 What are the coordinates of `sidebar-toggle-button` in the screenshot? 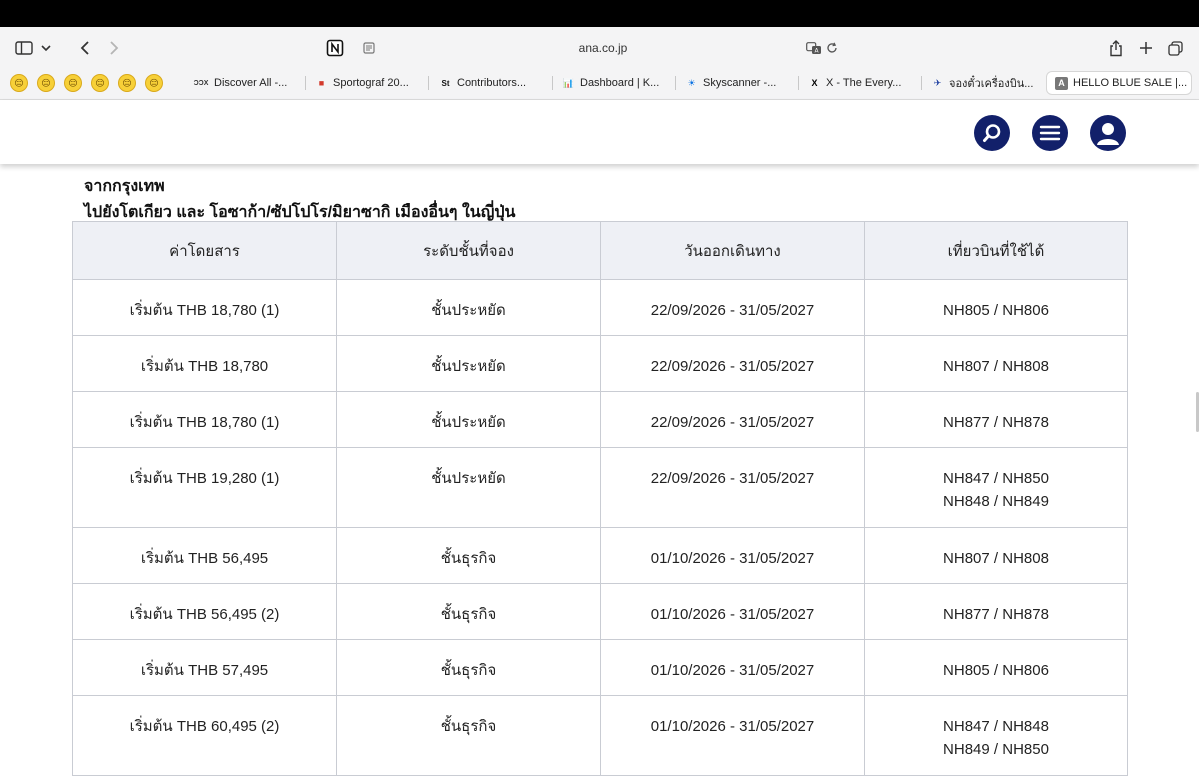 It's located at (33, 48).